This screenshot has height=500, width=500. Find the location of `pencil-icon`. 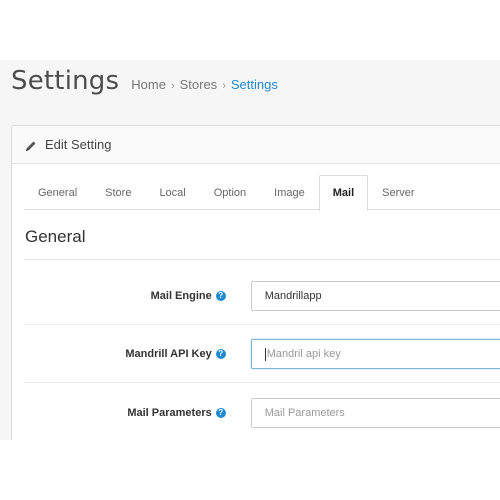

pencil-icon is located at coordinates (31, 145).